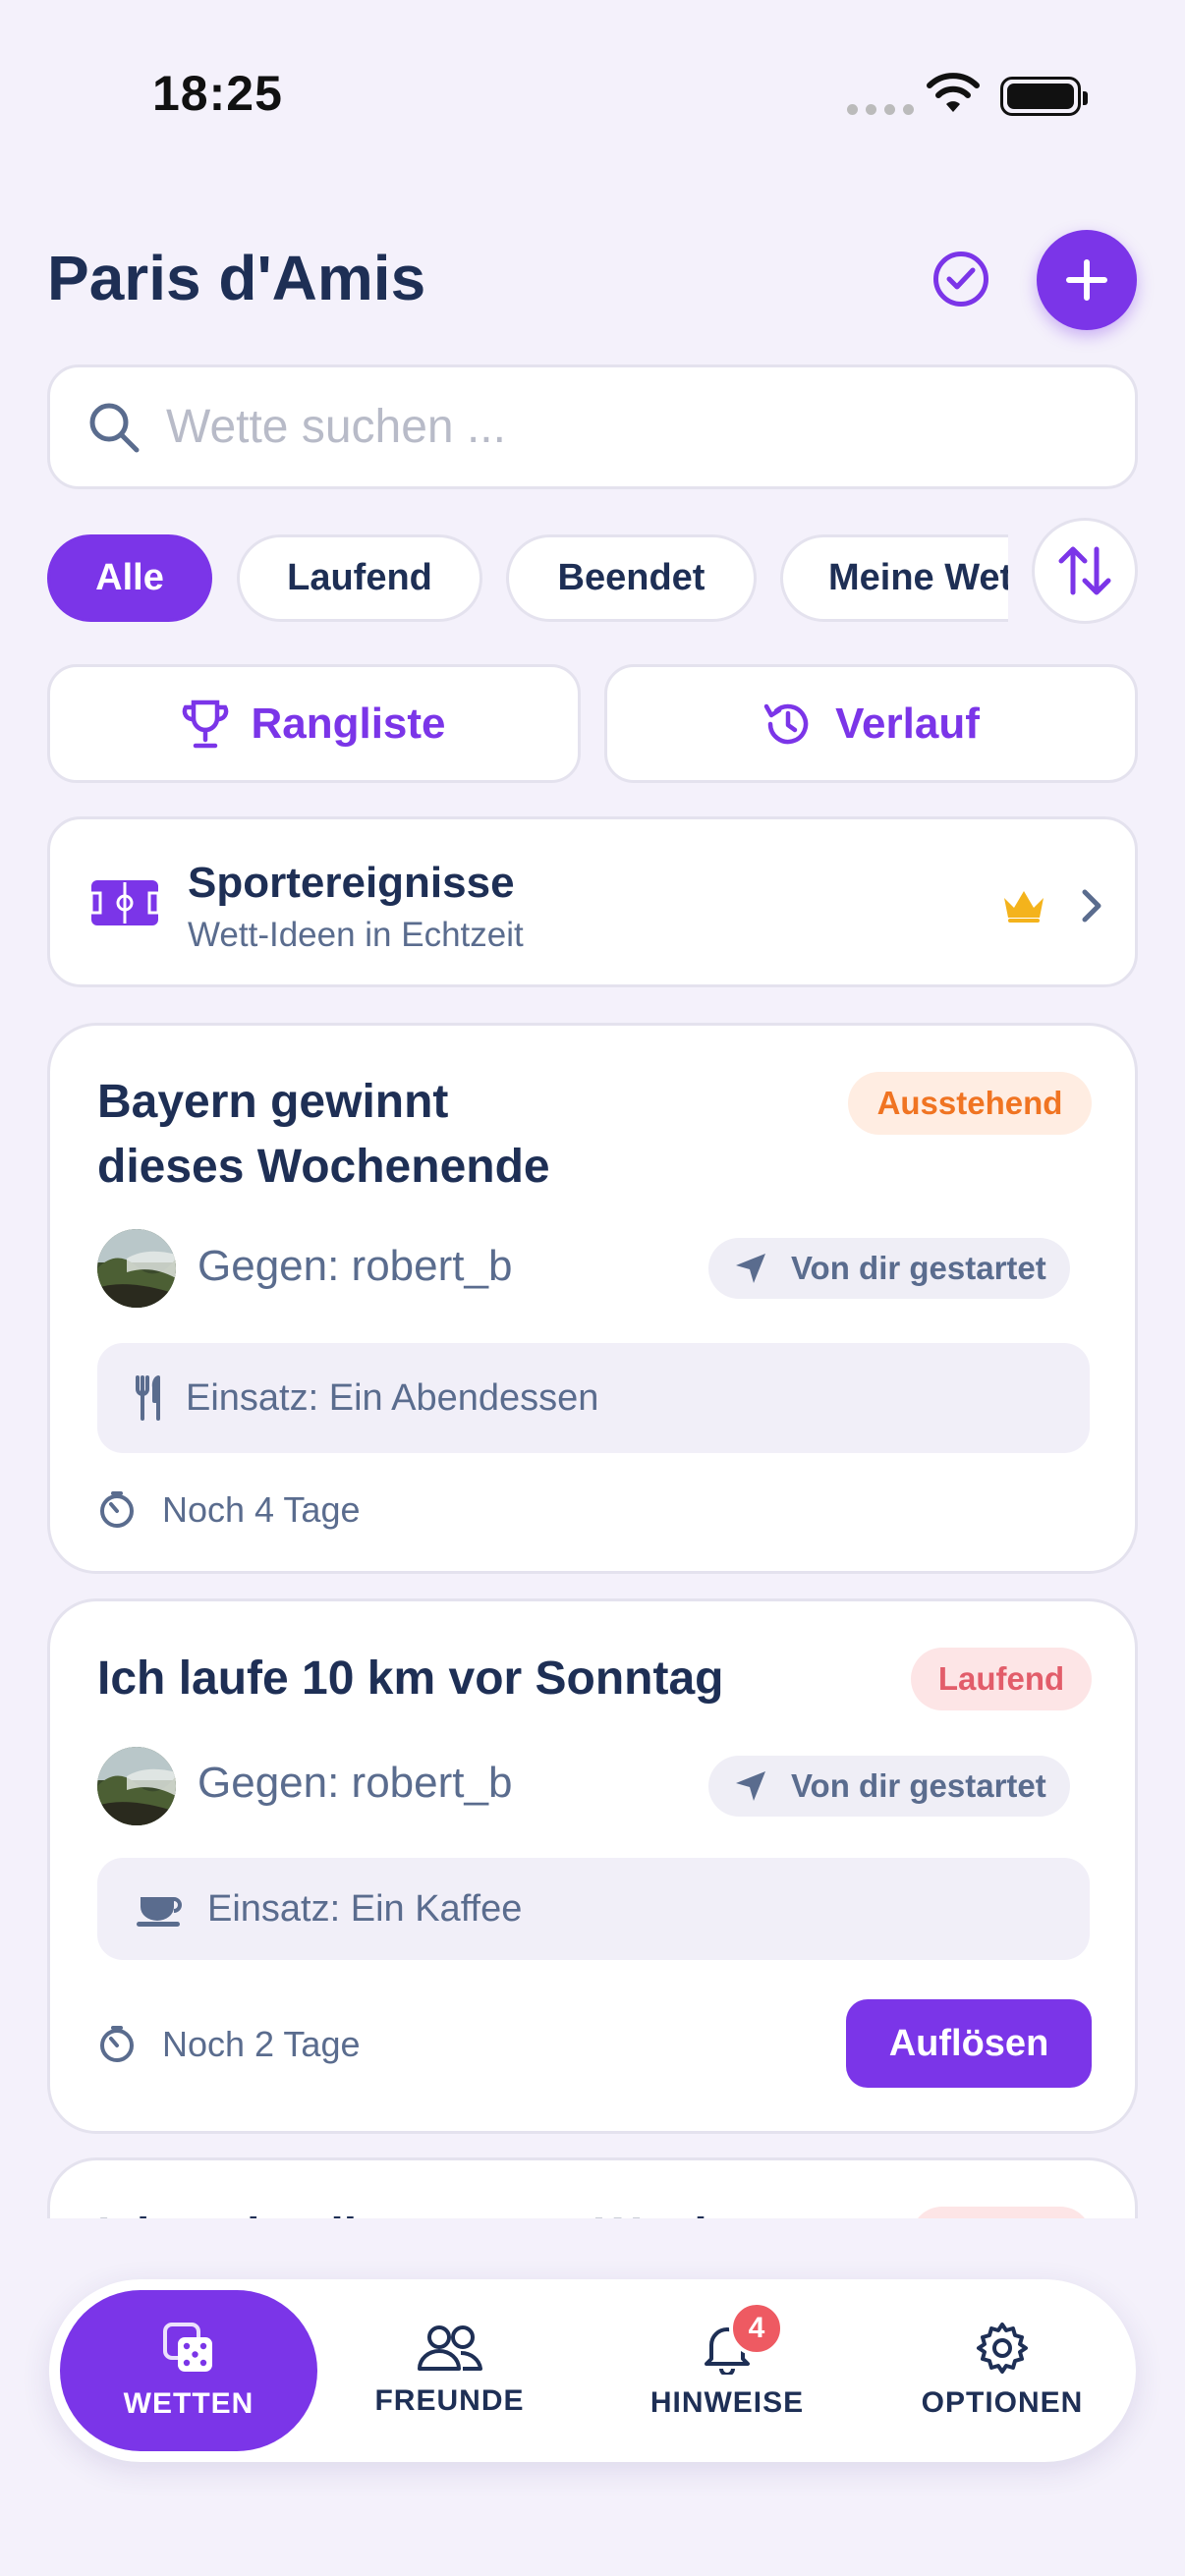 The width and height of the screenshot is (1185, 2576). Describe the element at coordinates (356, 935) in the screenshot. I see `sport-banner-subtitle: Wett-Ideen in Echtzeit` at that location.